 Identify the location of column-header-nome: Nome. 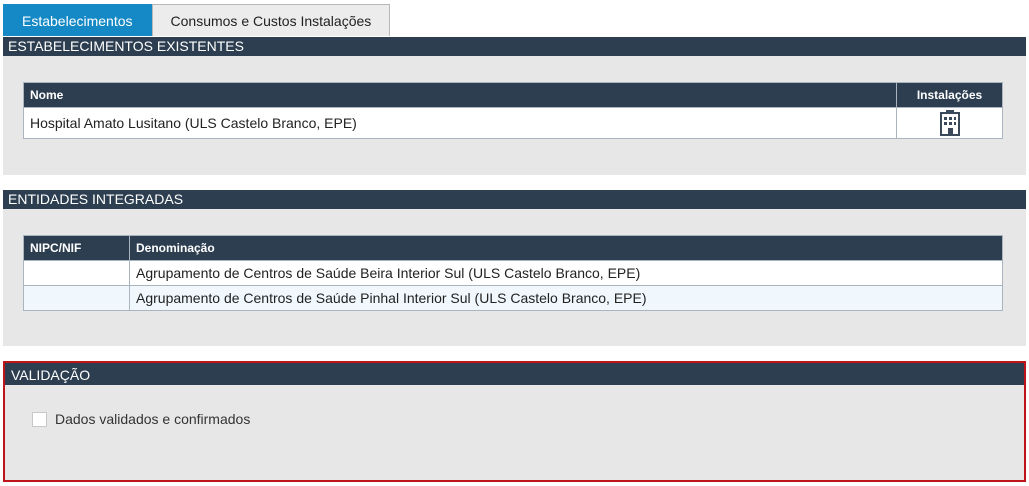
(460, 95).